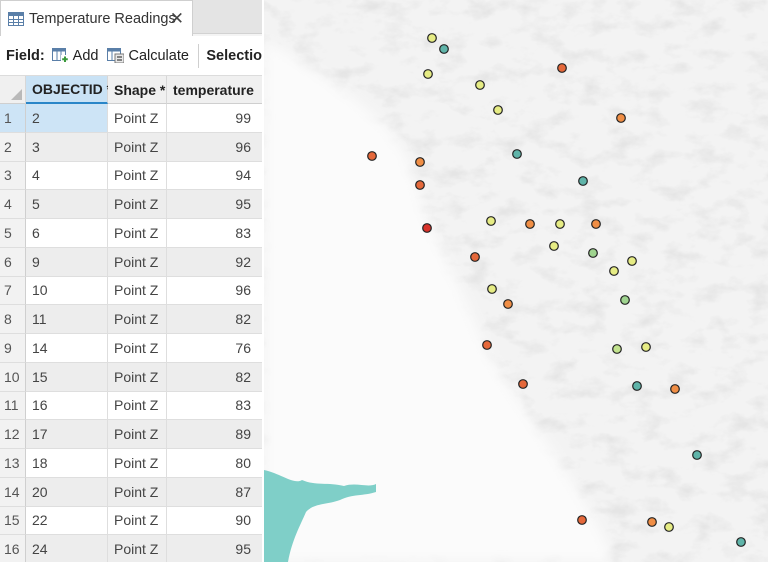 Image resolution: width=768 pixels, height=562 pixels. Describe the element at coordinates (214, 492) in the screenshot. I see `cell-temperature: 87` at that location.